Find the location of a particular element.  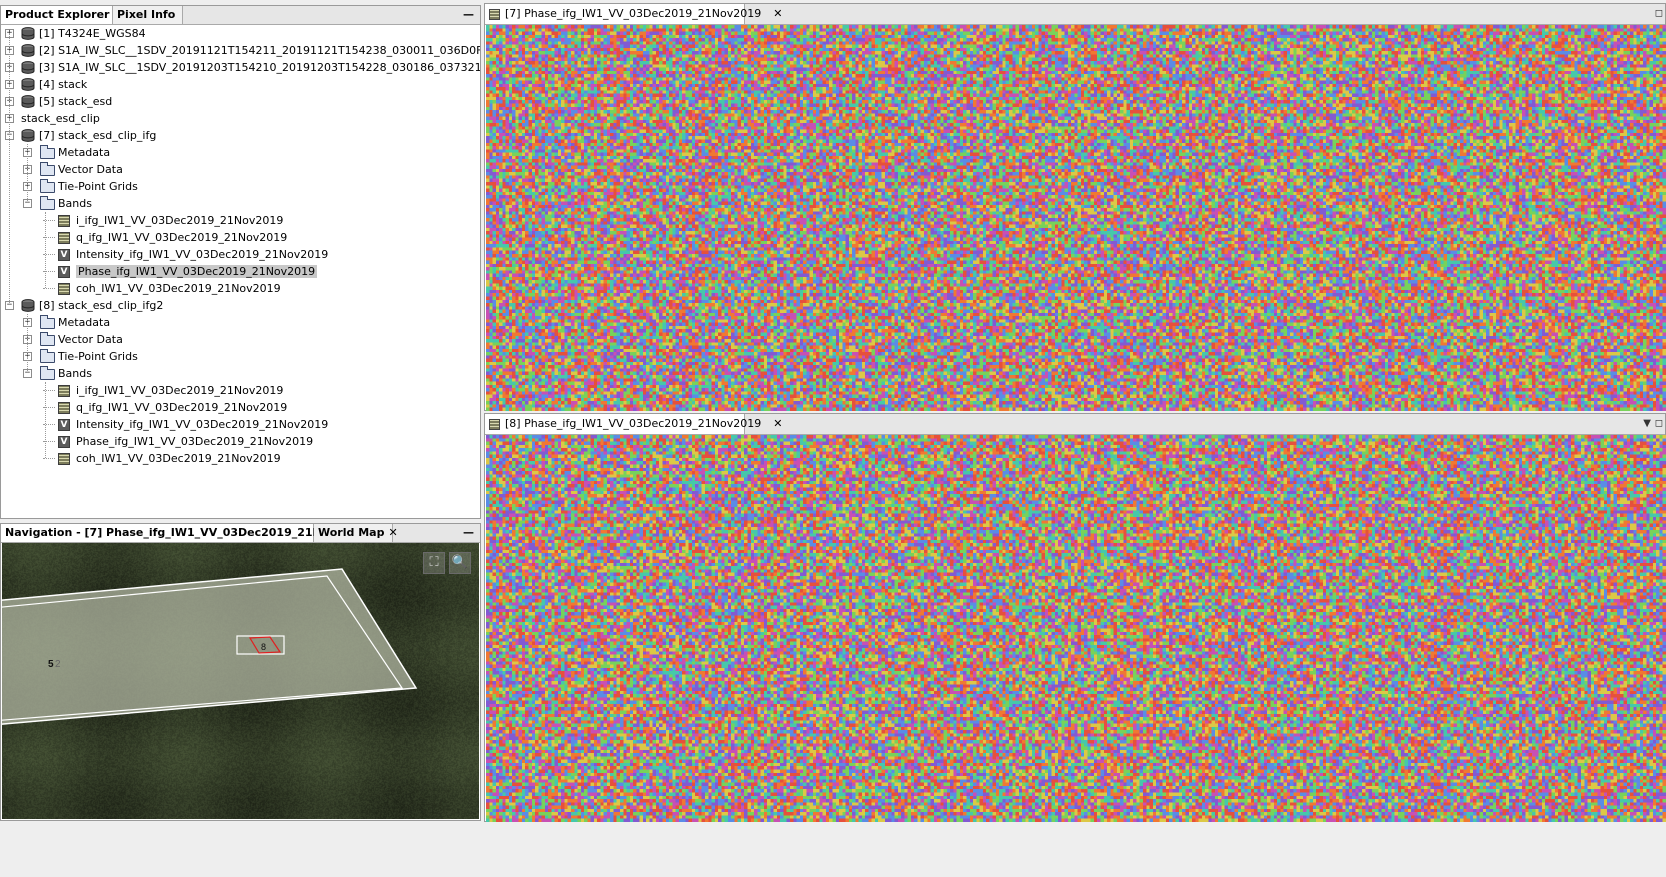

product-label-a: 5 is located at coordinates (51, 664).